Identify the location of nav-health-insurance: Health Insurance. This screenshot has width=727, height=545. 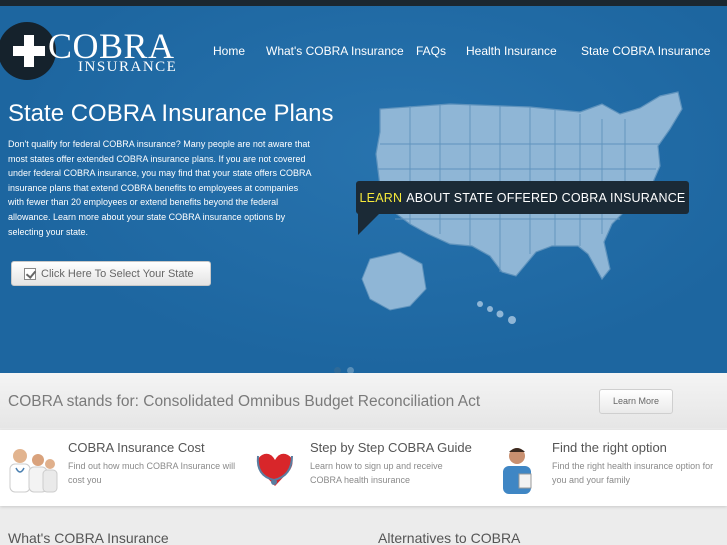
(511, 51).